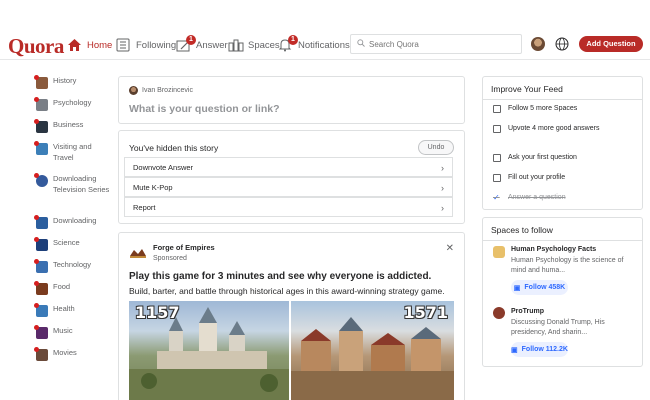  I want to click on sidebar-item-downloading-tv: Downloading Television Series, so click(72, 194).